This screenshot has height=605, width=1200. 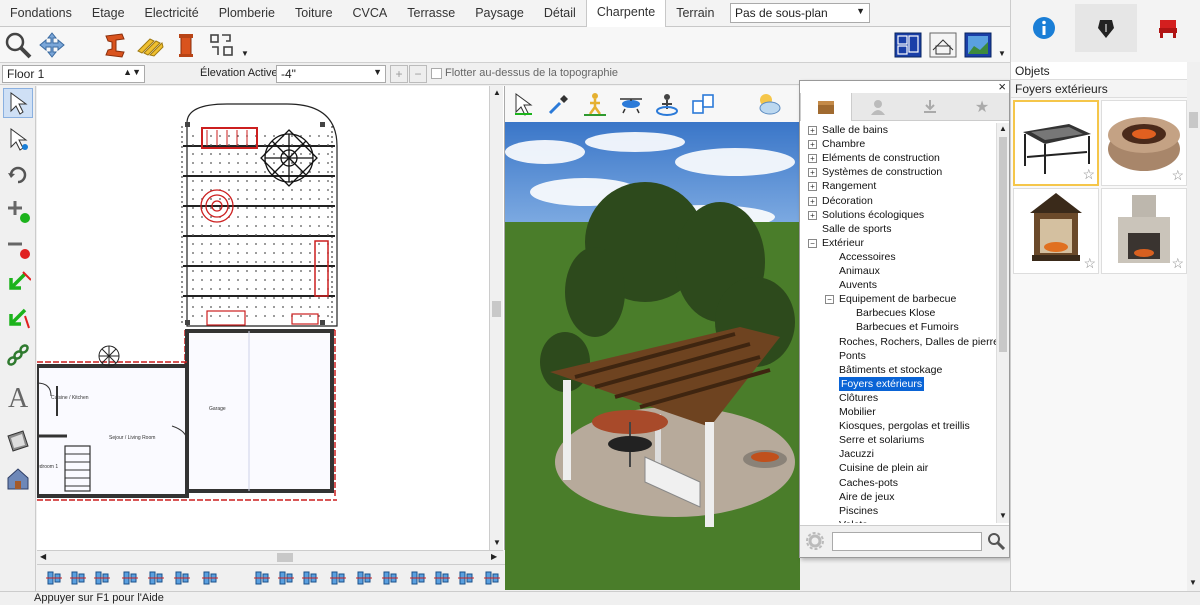 What do you see at coordinates (631, 104) in the screenshot?
I see `fly-icon` at bounding box center [631, 104].